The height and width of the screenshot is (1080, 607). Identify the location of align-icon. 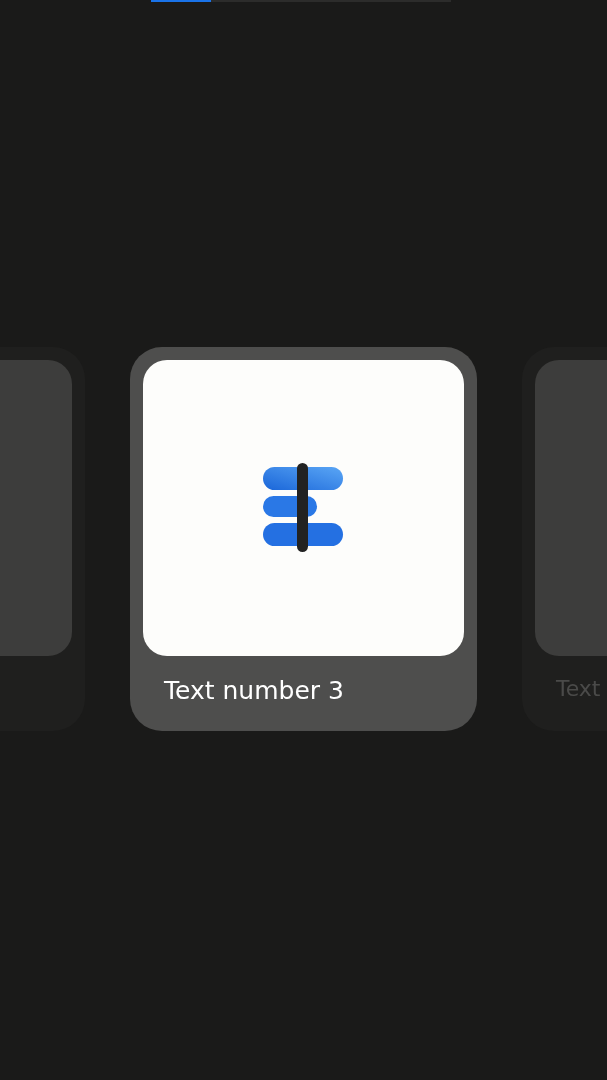
(303, 508).